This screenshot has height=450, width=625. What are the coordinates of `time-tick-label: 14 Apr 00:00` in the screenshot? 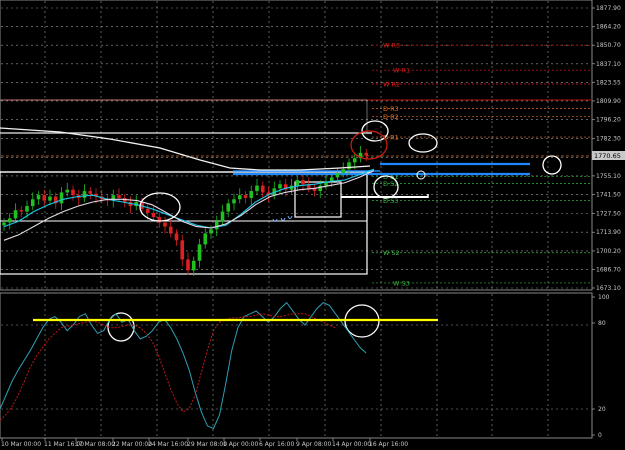 It's located at (351, 444).